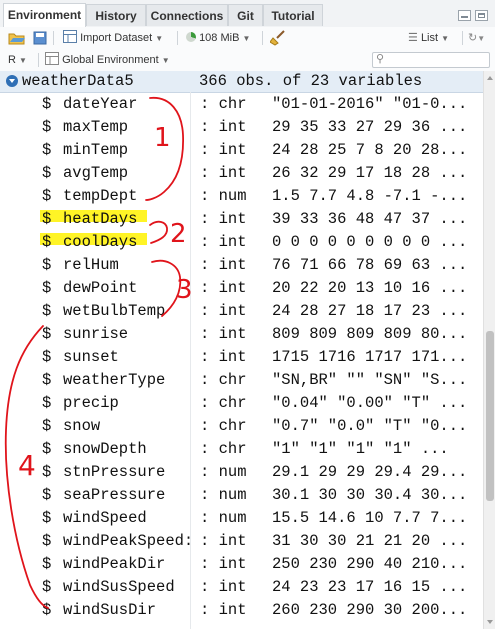 The image size is (495, 629). I want to click on variable-name: stnPressure, so click(114, 472).